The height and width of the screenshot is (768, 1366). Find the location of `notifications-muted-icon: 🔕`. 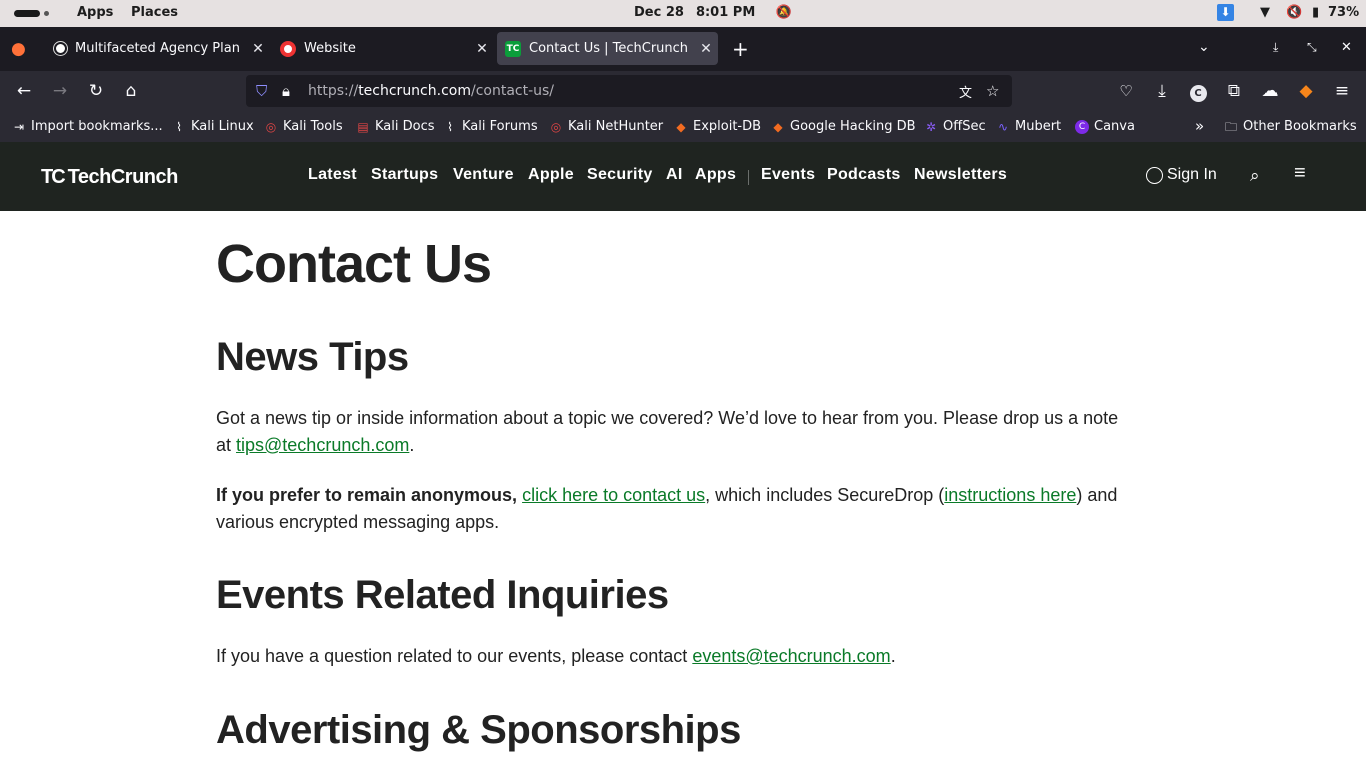

notifications-muted-icon: 🔕 is located at coordinates (783, 12).